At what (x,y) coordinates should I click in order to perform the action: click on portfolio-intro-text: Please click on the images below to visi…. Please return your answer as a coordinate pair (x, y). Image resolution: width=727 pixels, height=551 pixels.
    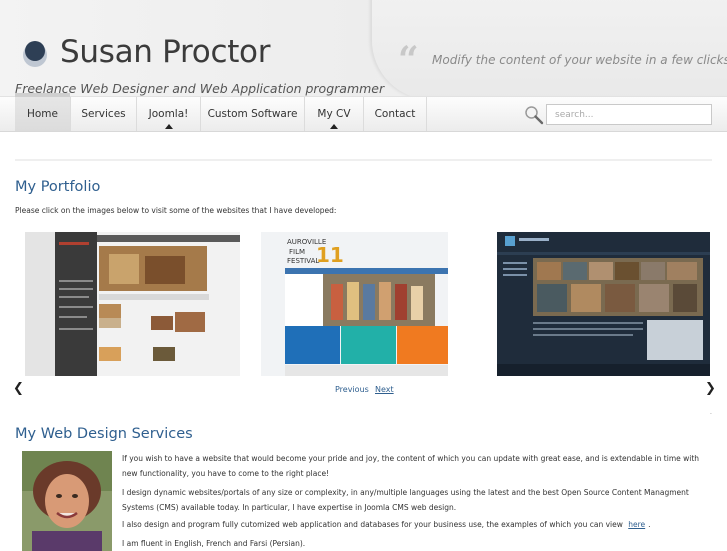
    Looking at the image, I should click on (176, 210).